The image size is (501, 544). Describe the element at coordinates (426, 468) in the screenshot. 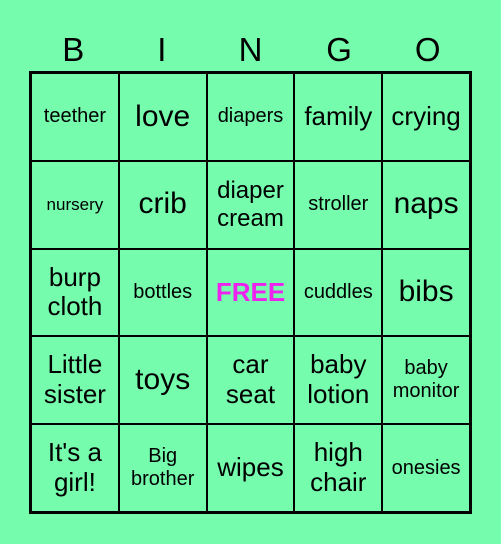

I see `bingo-cell: onesies` at that location.